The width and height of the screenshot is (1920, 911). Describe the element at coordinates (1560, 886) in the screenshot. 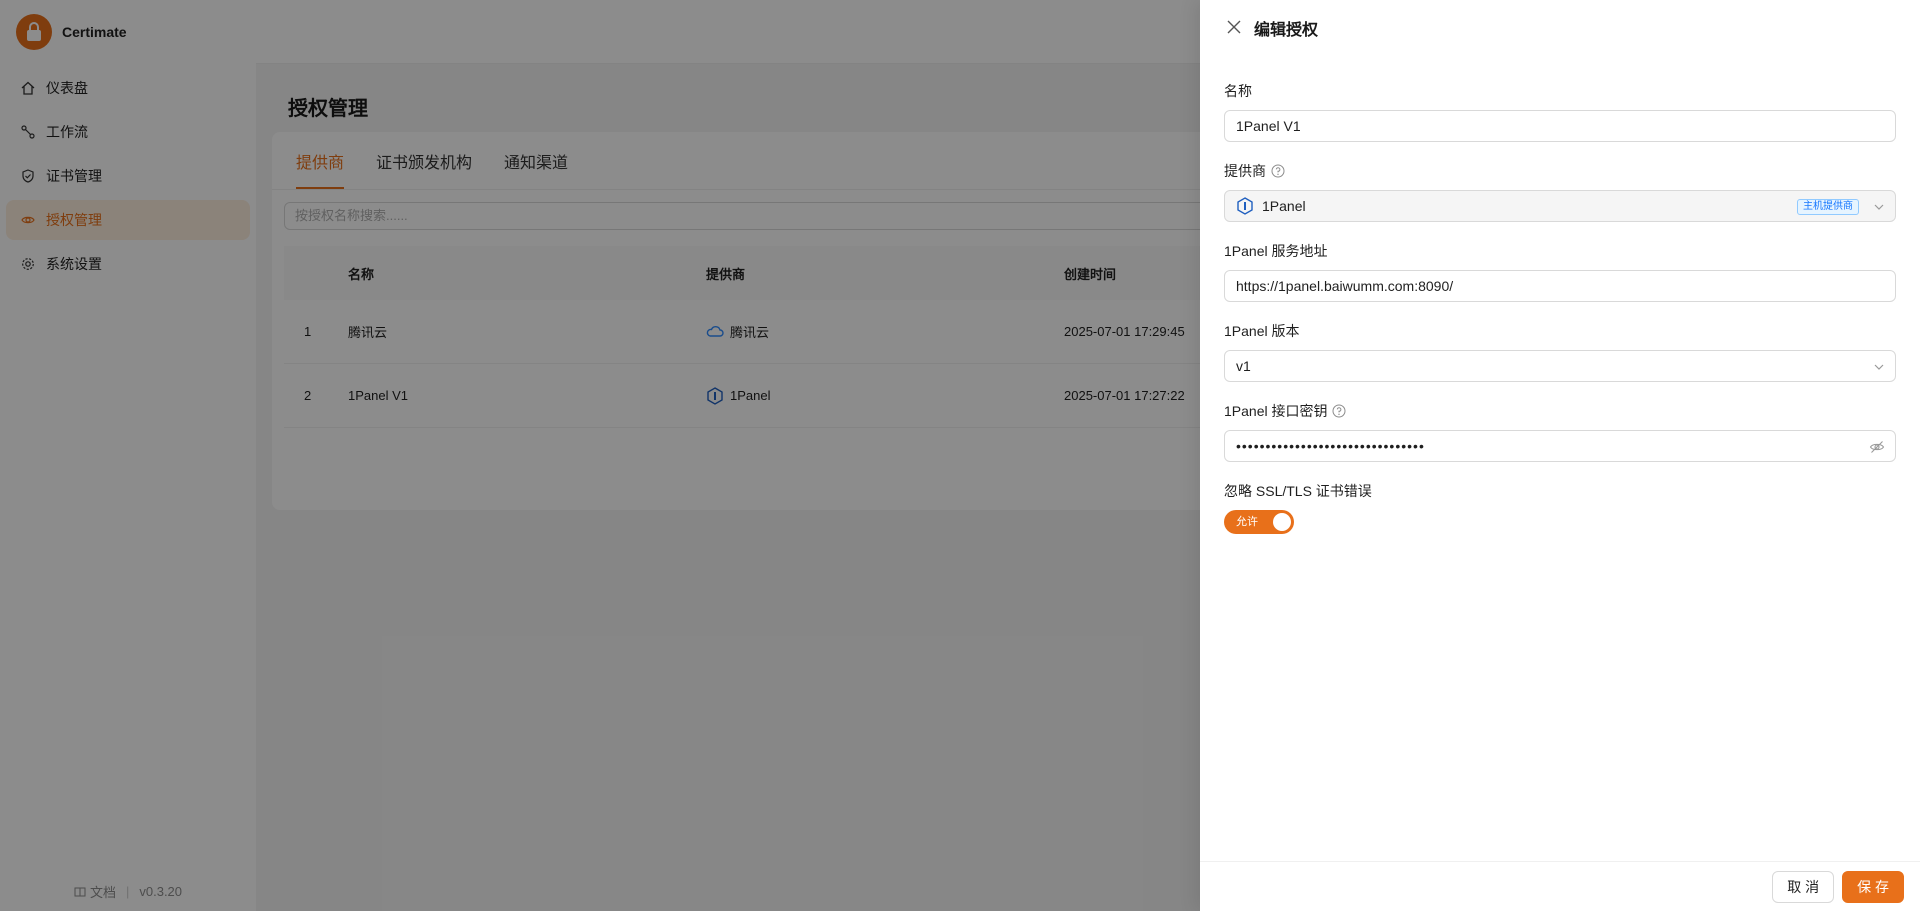

I see `drawer-footer: 取 消 保 存` at that location.